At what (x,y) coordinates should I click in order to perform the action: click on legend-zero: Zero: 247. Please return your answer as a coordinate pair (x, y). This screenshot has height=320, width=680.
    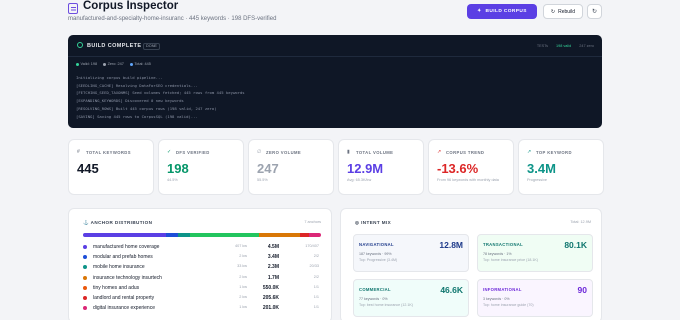
    Looking at the image, I should click on (113, 64).